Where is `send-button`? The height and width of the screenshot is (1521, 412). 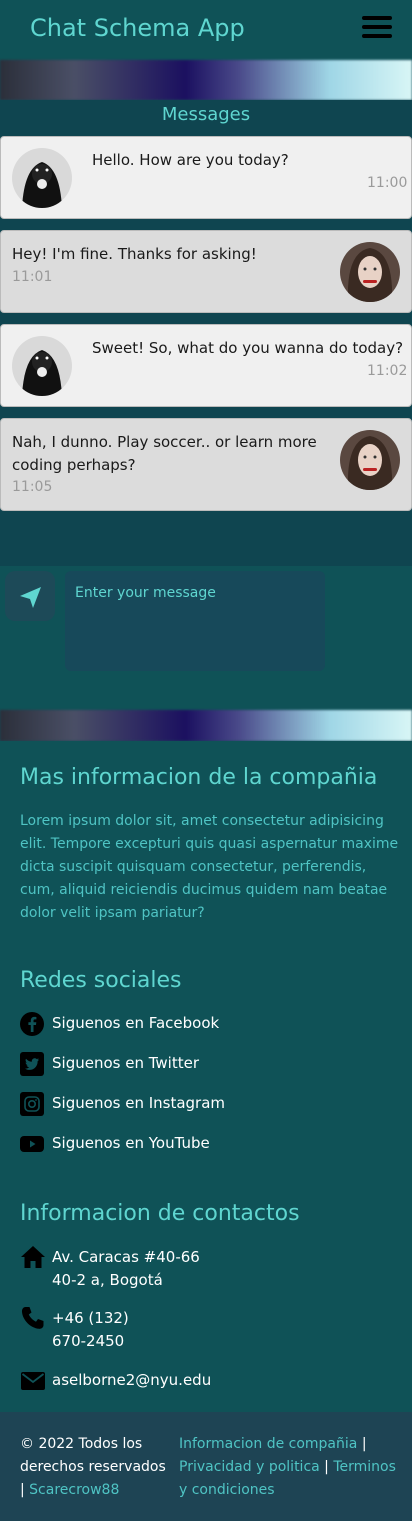 send-button is located at coordinates (30, 596).